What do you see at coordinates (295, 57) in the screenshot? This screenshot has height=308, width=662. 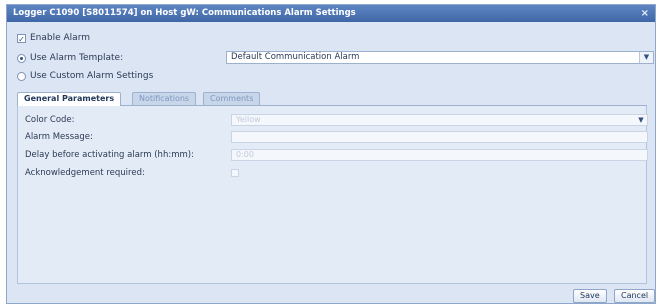 I see `alarm-template-value: Default Communication Alarm` at bounding box center [295, 57].